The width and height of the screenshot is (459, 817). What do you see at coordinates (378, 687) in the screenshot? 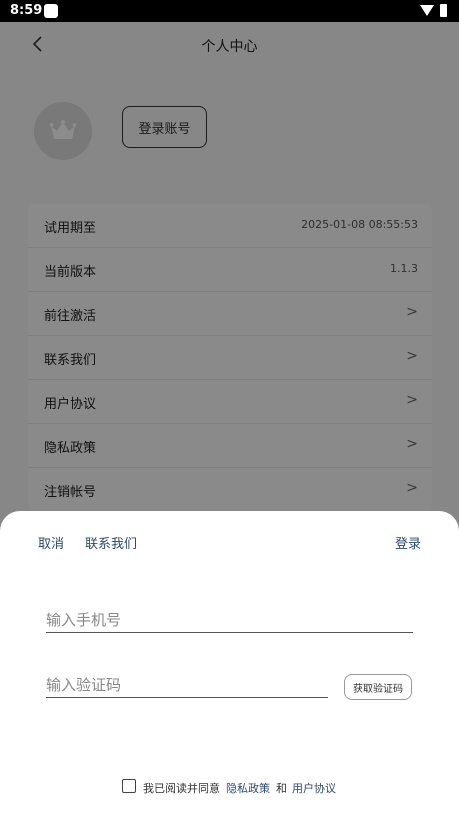
I see `get-code-button: 获取验证码` at bounding box center [378, 687].